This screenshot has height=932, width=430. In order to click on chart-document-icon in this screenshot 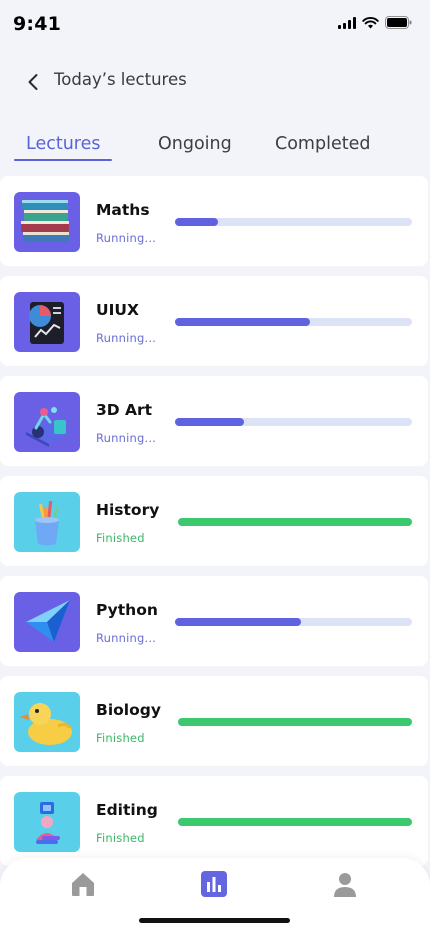, I will do `click(46, 323)`.